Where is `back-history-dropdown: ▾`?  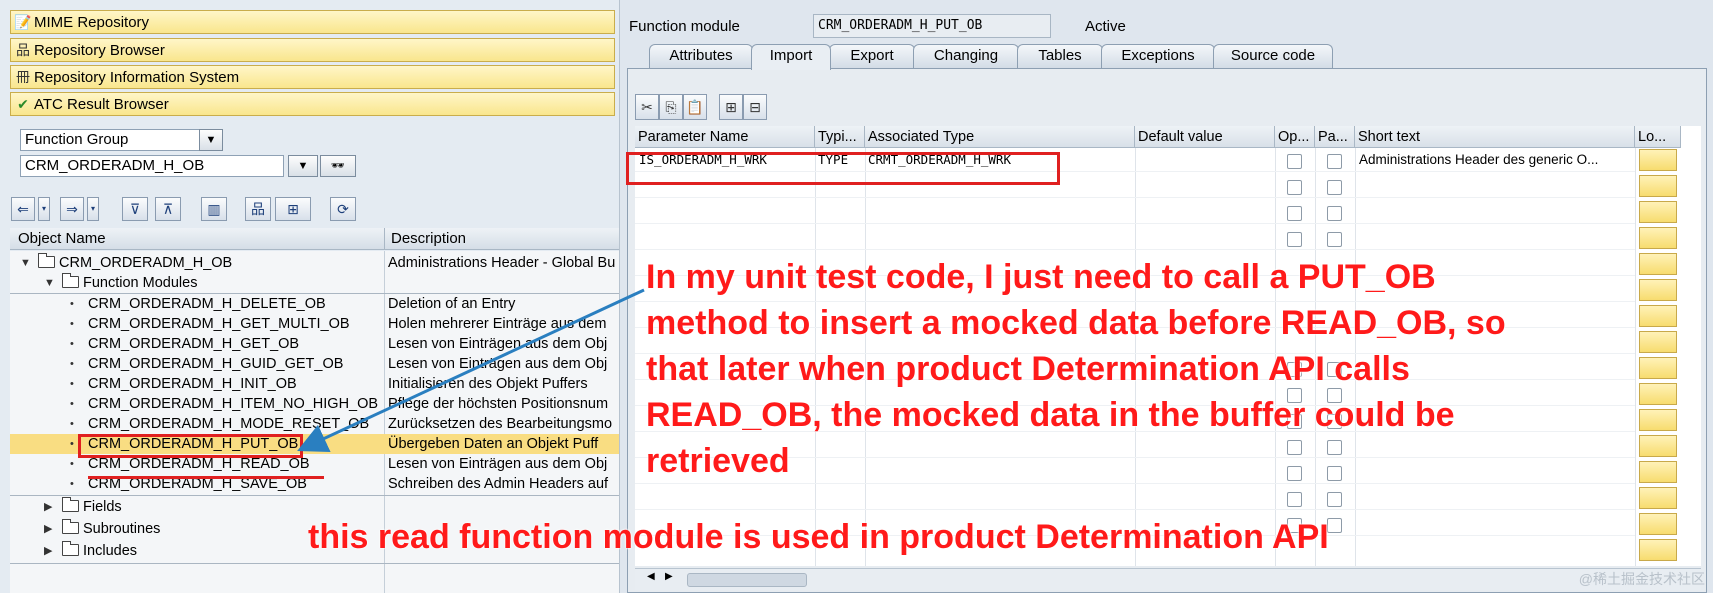 back-history-dropdown: ▾ is located at coordinates (44, 209).